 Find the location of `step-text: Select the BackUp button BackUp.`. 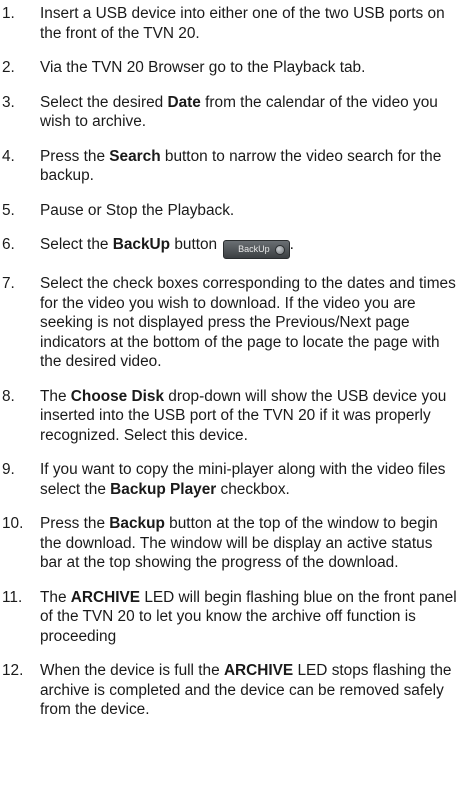

step-text: Select the BackUp button BackUp. is located at coordinates (250, 247).